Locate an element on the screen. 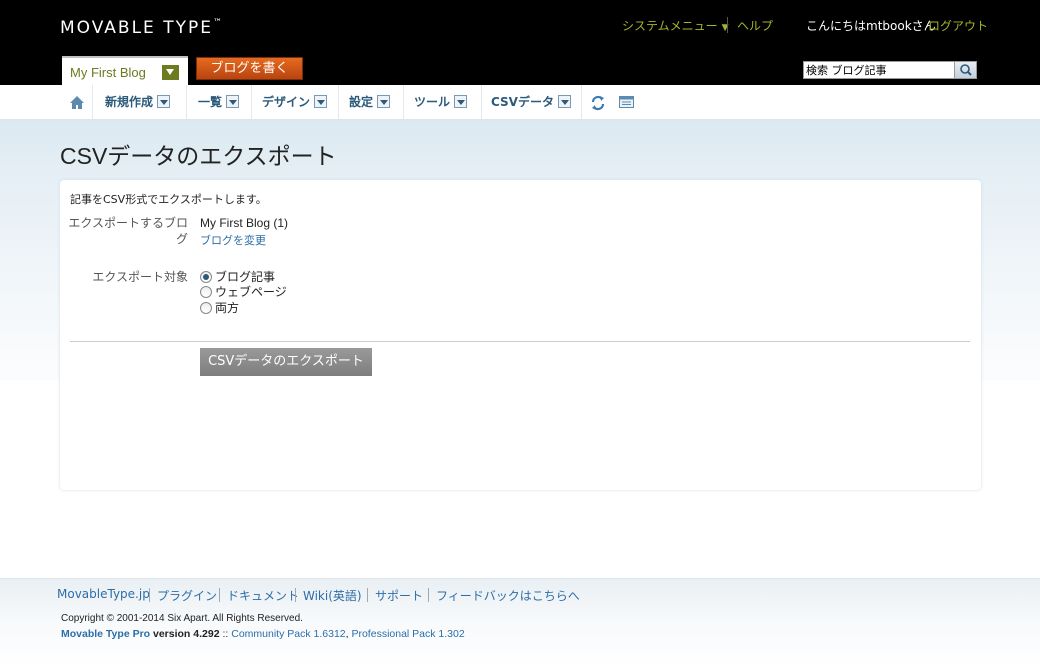  community-pack-link: Community Pack 1.6312 is located at coordinates (288, 634).